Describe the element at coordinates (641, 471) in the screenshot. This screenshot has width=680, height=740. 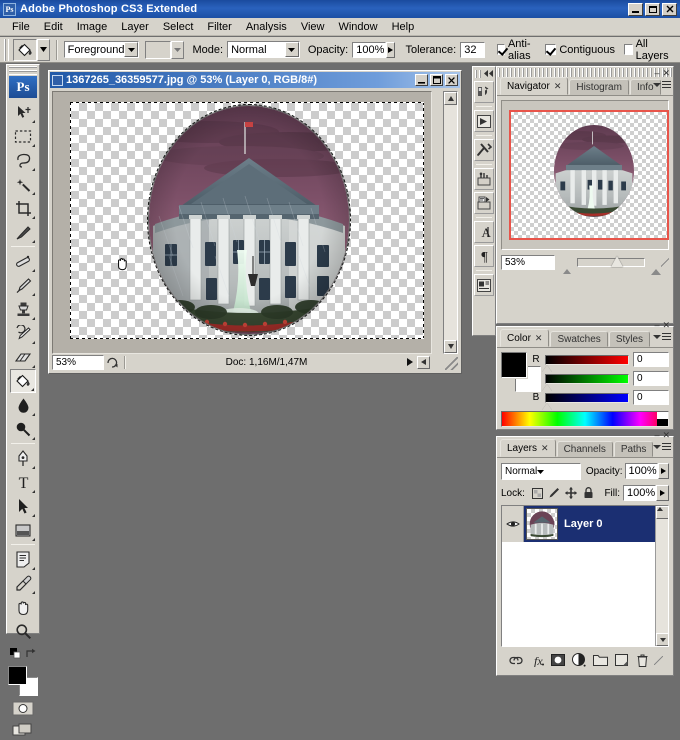
I see `layer-opacity-input: 100%` at that location.